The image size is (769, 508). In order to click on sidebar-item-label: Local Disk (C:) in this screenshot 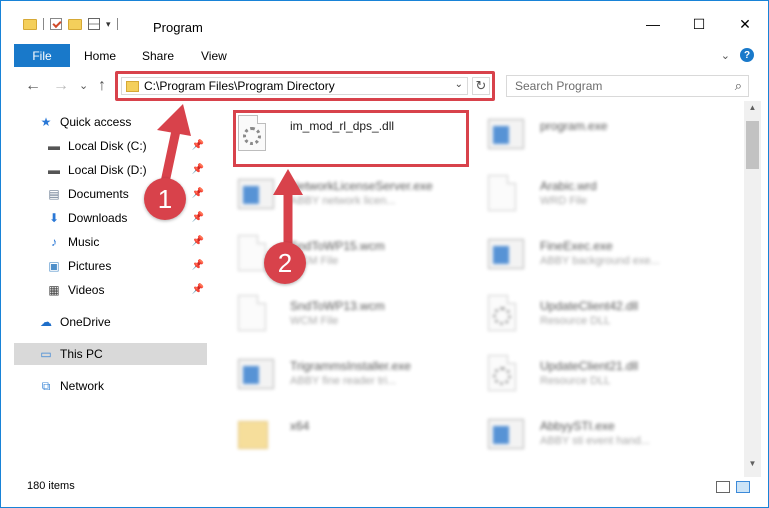, I will do `click(107, 146)`.